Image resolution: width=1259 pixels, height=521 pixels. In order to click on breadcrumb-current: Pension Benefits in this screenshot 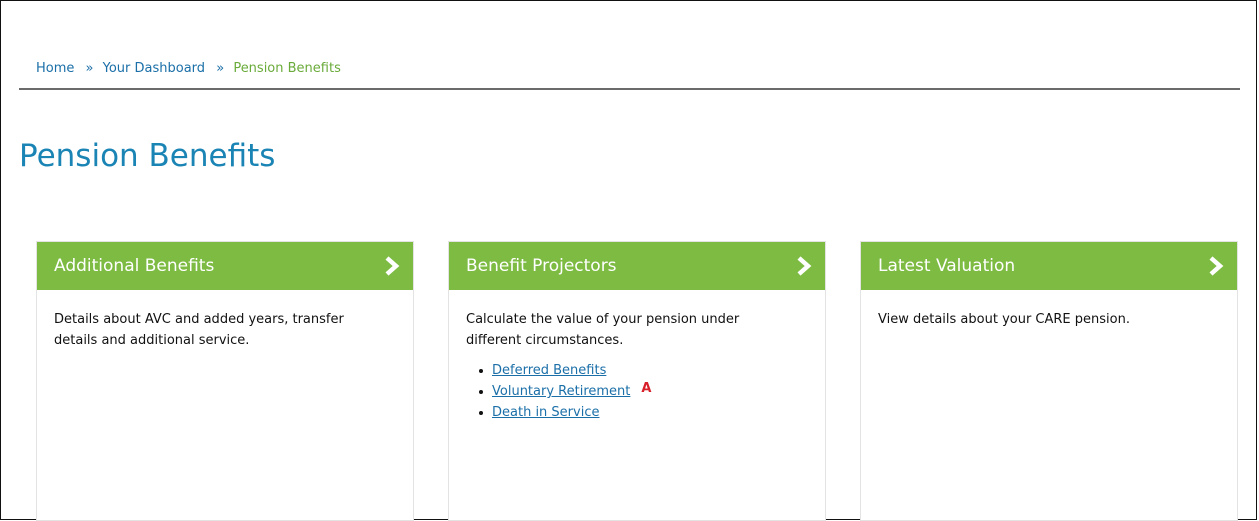, I will do `click(287, 68)`.